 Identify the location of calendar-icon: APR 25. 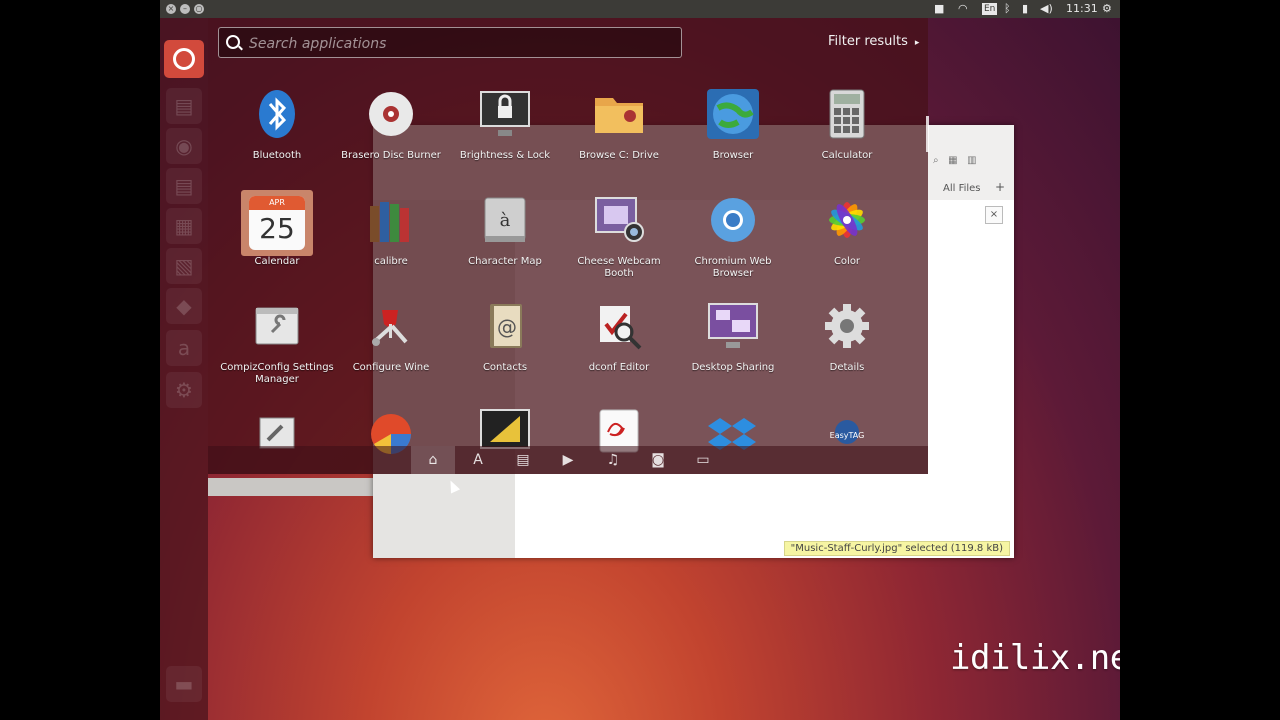
(277, 223).